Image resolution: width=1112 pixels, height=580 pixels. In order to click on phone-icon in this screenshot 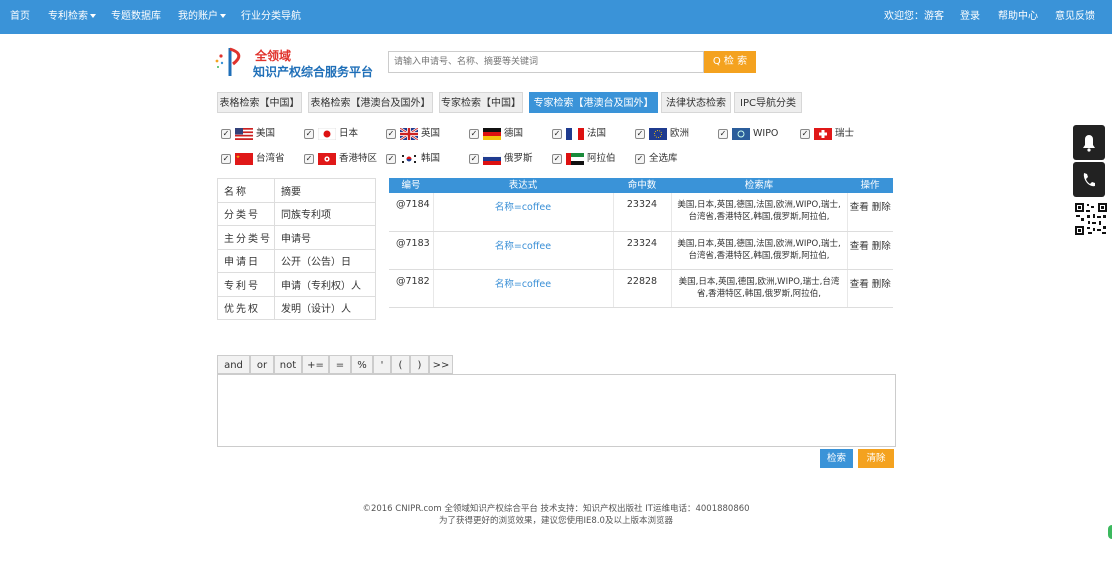, I will do `click(1089, 180)`.